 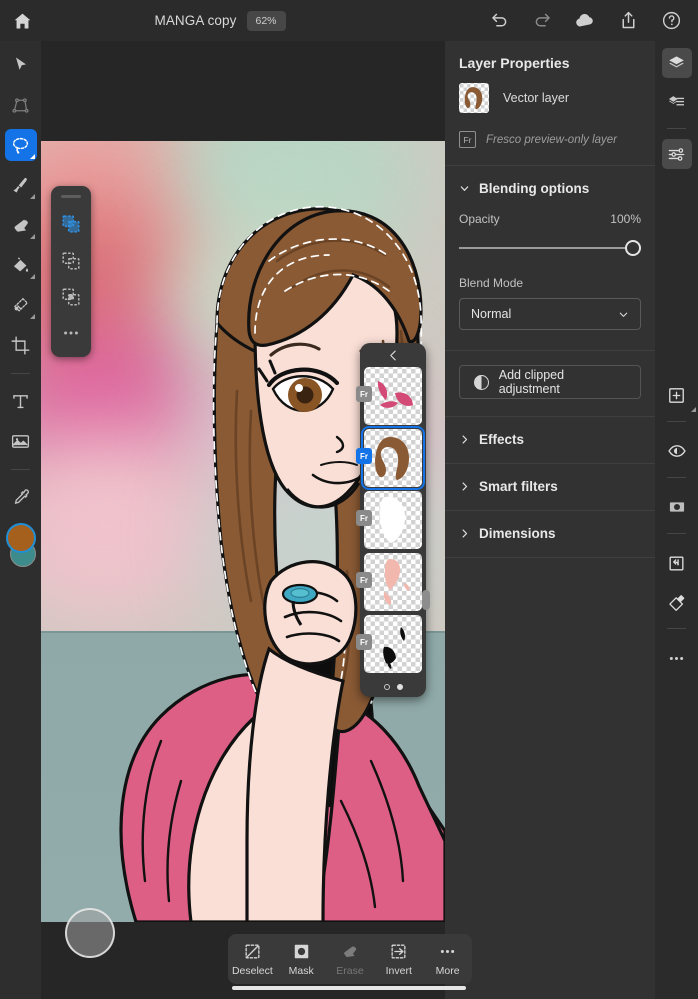 I want to click on page-dot-active, so click(x=399, y=686).